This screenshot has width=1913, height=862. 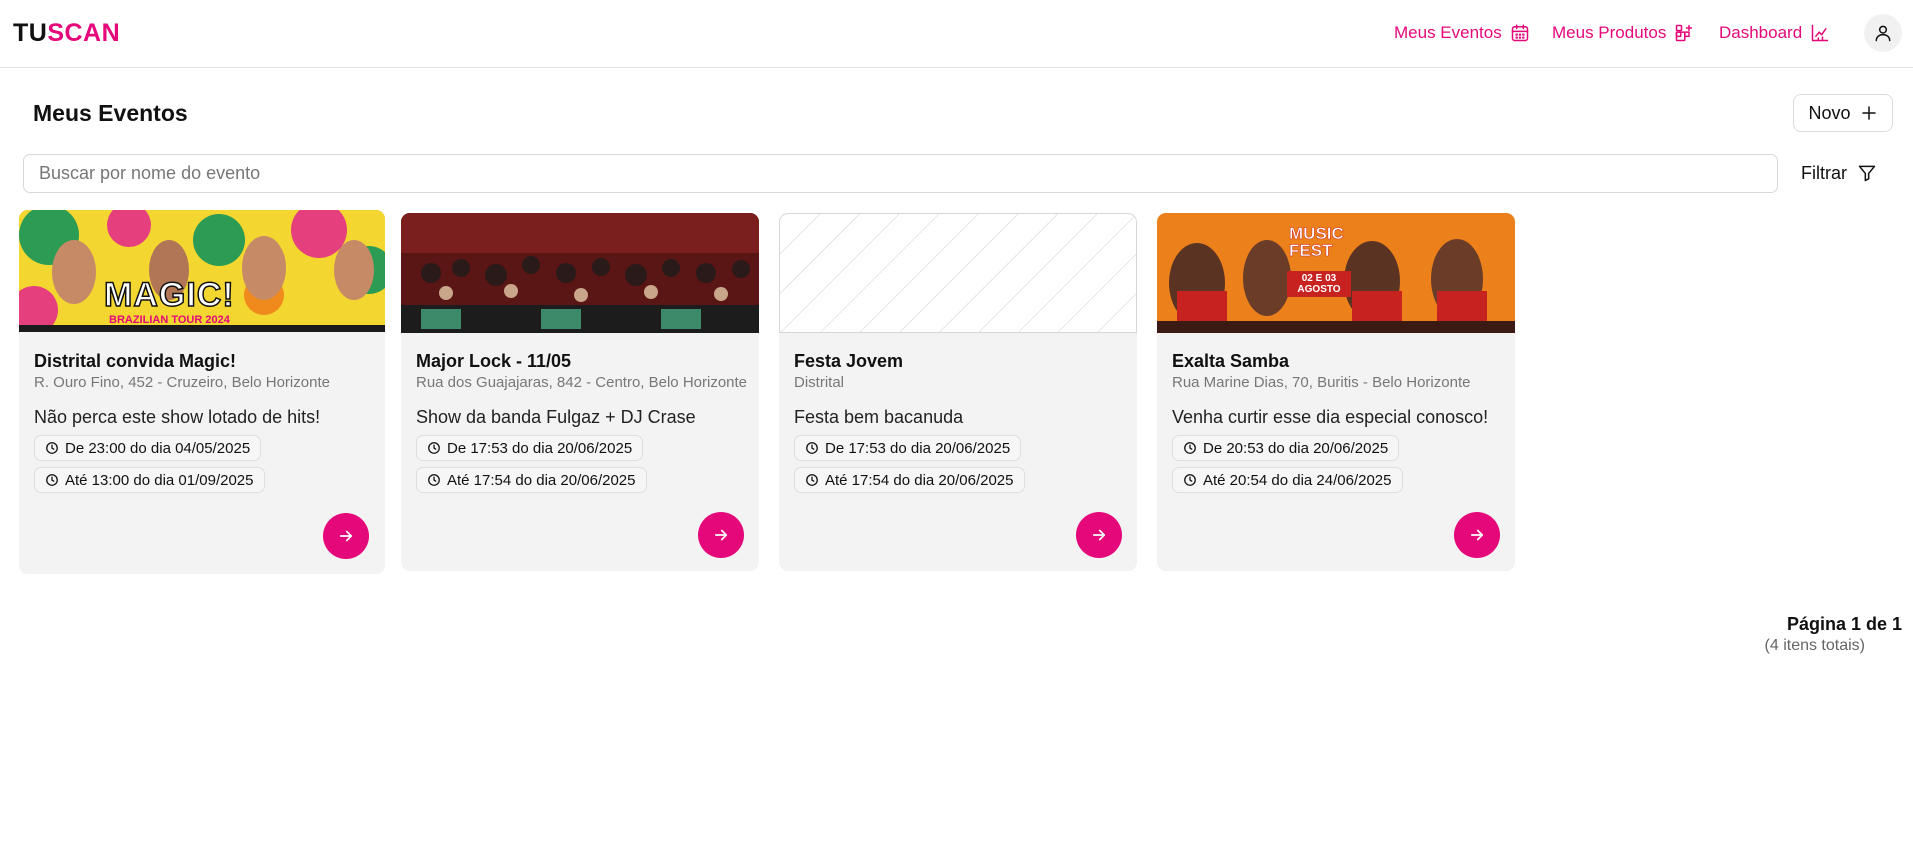 What do you see at coordinates (1814, 645) in the screenshot?
I see `pagination-total: (4 itens totais)` at bounding box center [1814, 645].